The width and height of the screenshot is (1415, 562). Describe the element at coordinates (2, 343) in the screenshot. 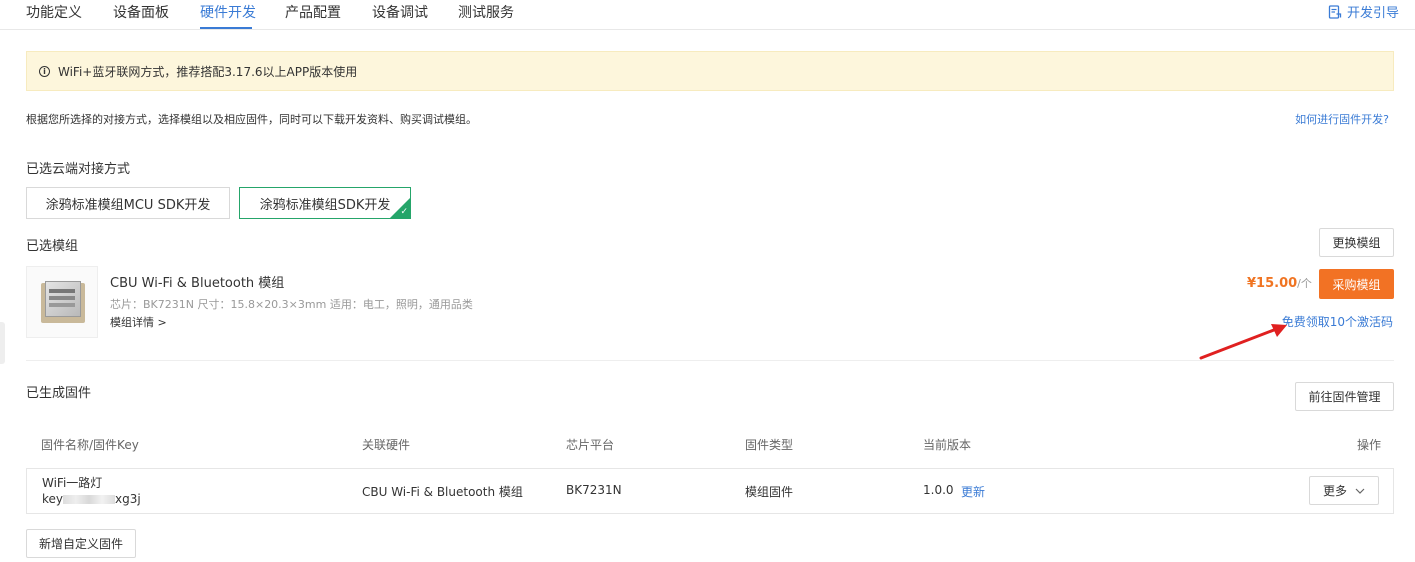

I see `side-collapse-handle` at that location.